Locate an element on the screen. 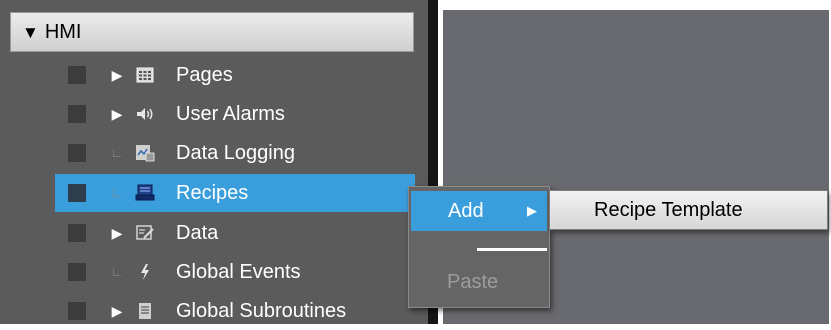  tree-item-label: Data Logging is located at coordinates (235, 153).